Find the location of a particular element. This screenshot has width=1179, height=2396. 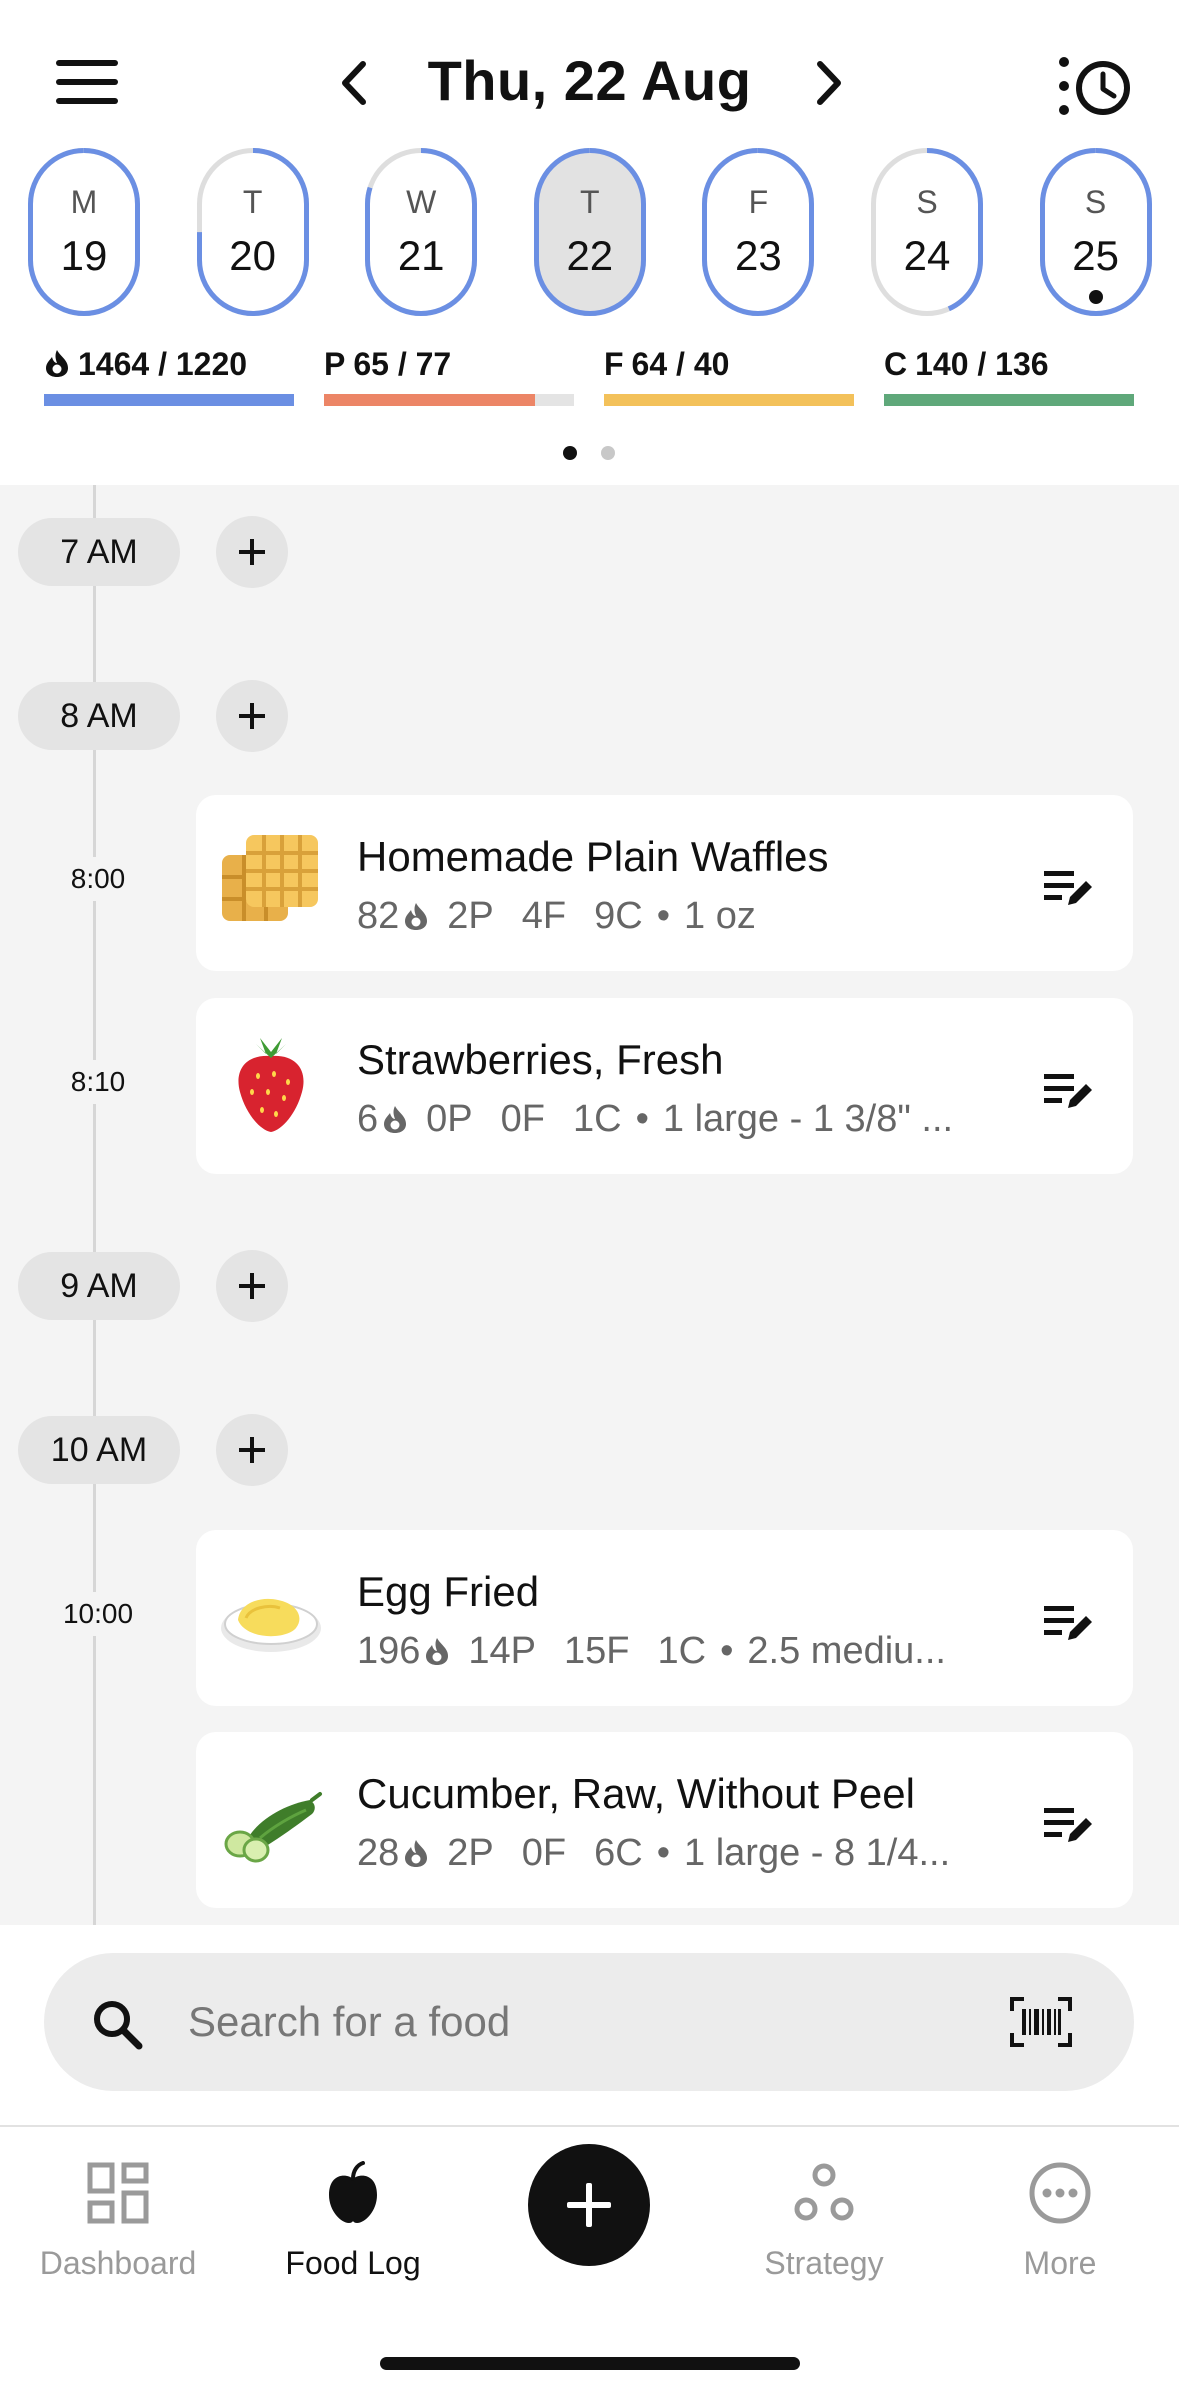

tab-strategy: Strategy is located at coordinates (824, 2226).